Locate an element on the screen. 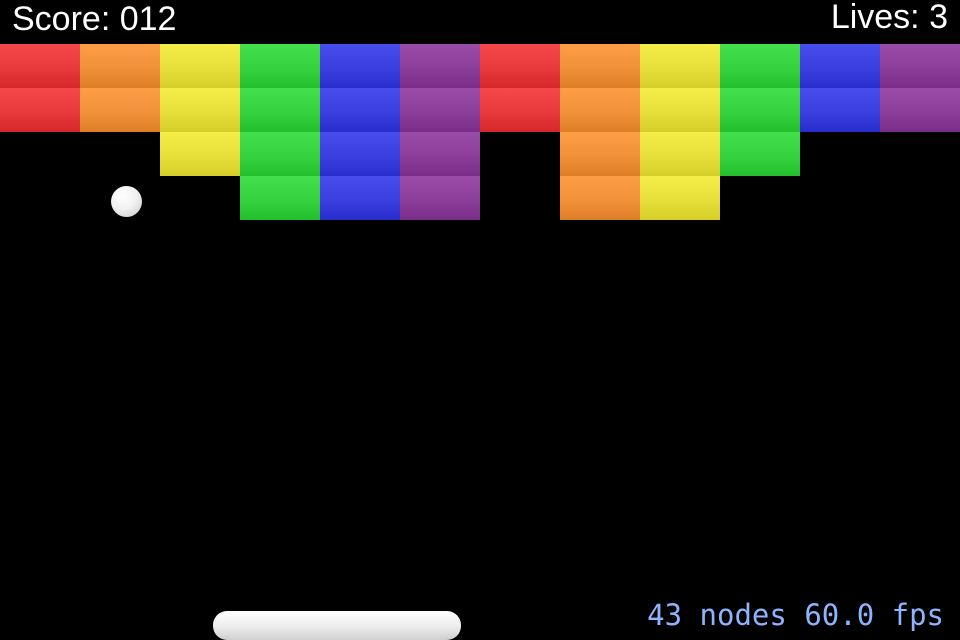 The image size is (960, 640). node-count: 43 nodes is located at coordinates (717, 615).